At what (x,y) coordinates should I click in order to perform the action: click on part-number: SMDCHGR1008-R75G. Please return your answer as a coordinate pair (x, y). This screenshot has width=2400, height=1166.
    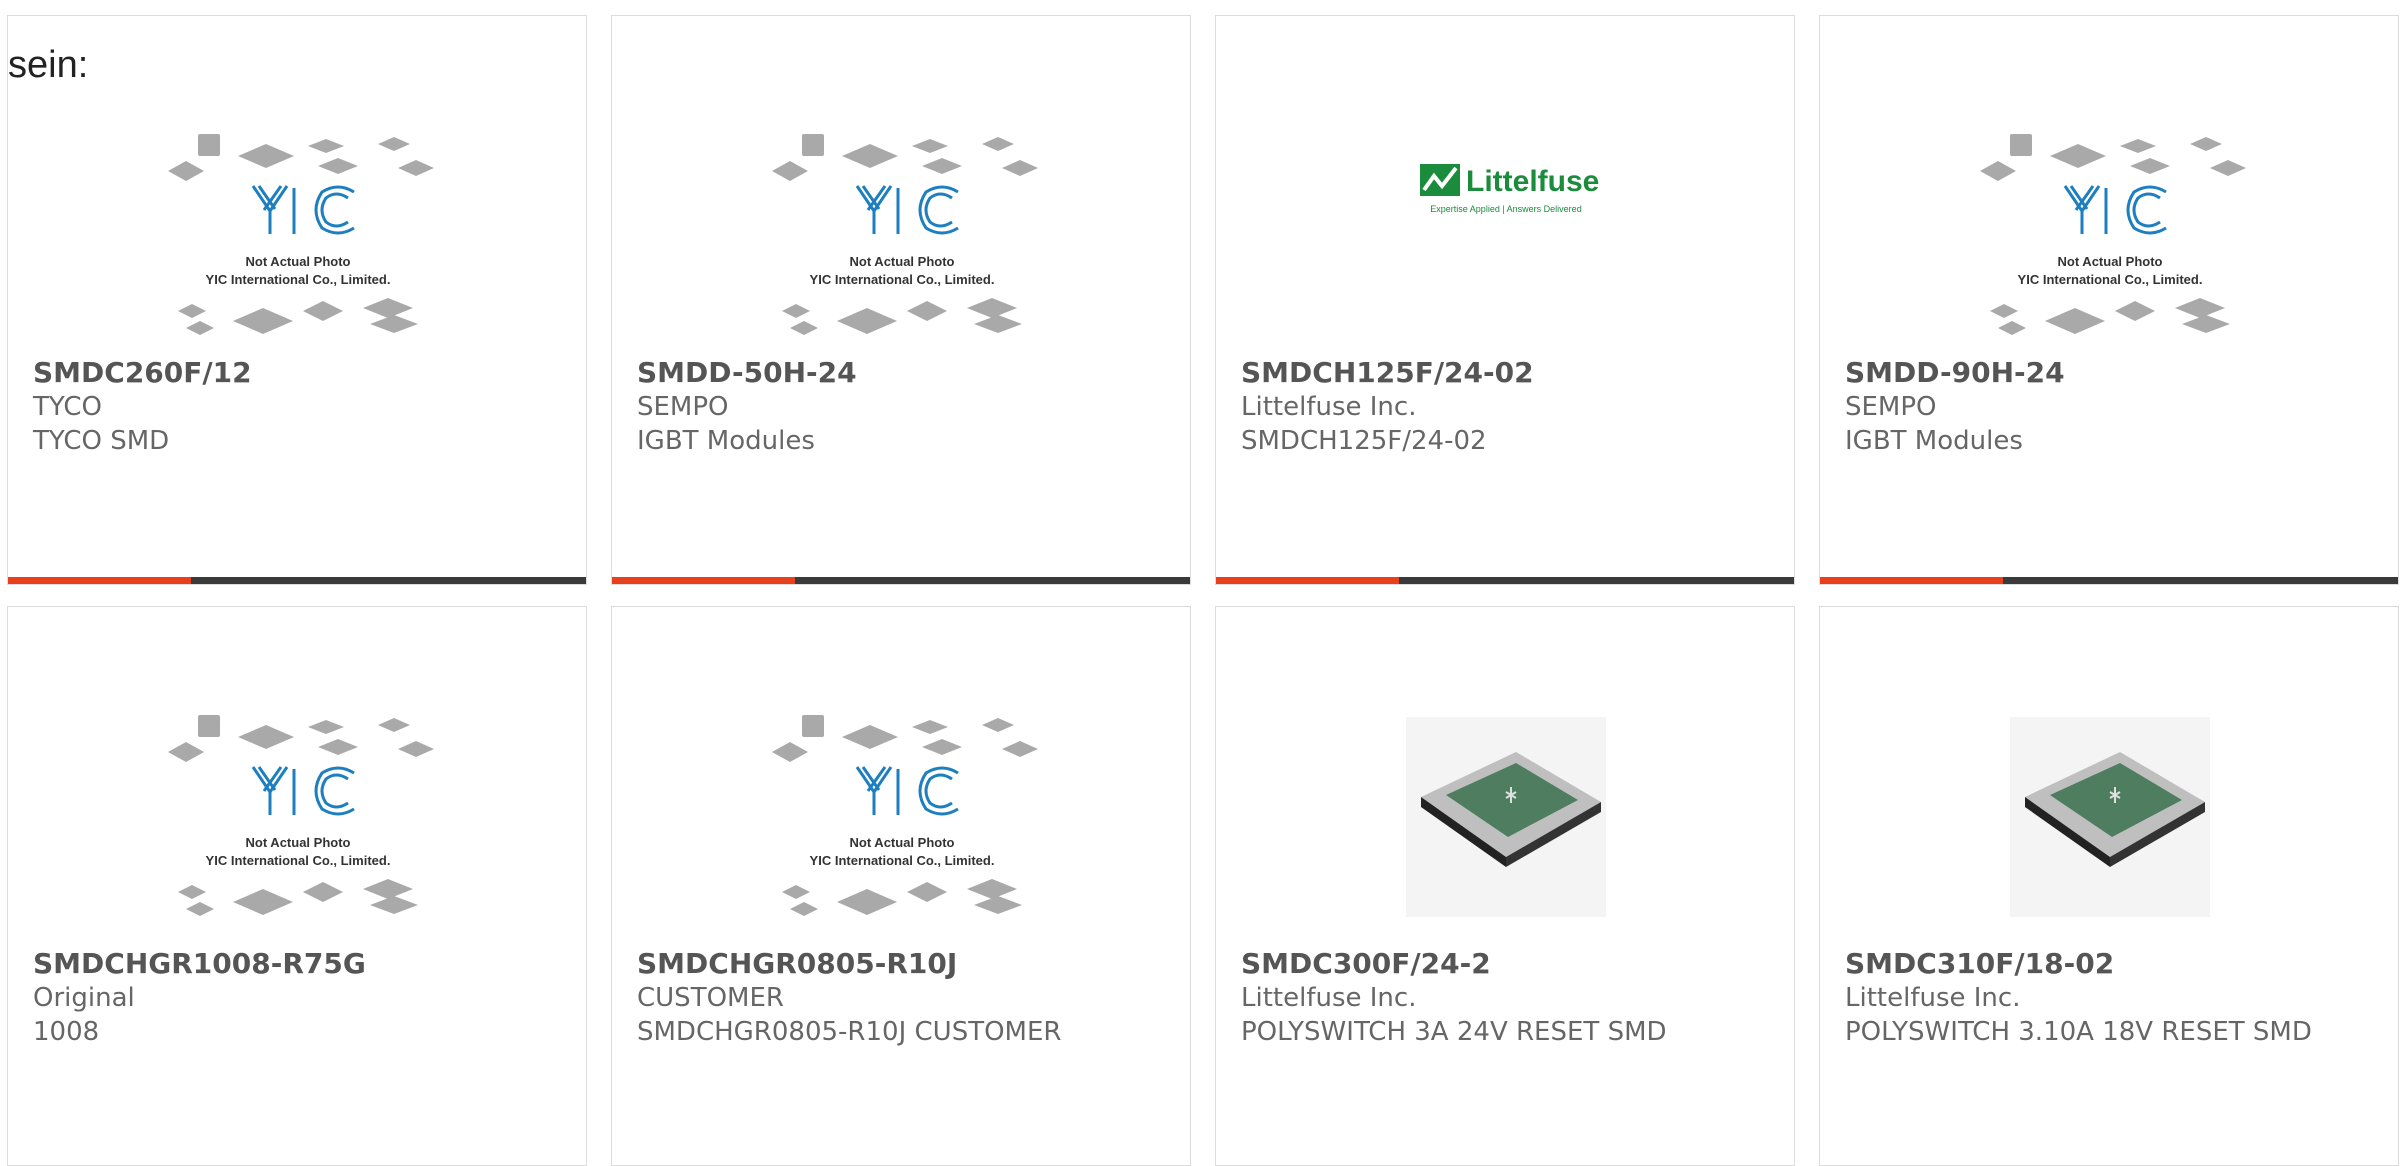
    Looking at the image, I should click on (293, 964).